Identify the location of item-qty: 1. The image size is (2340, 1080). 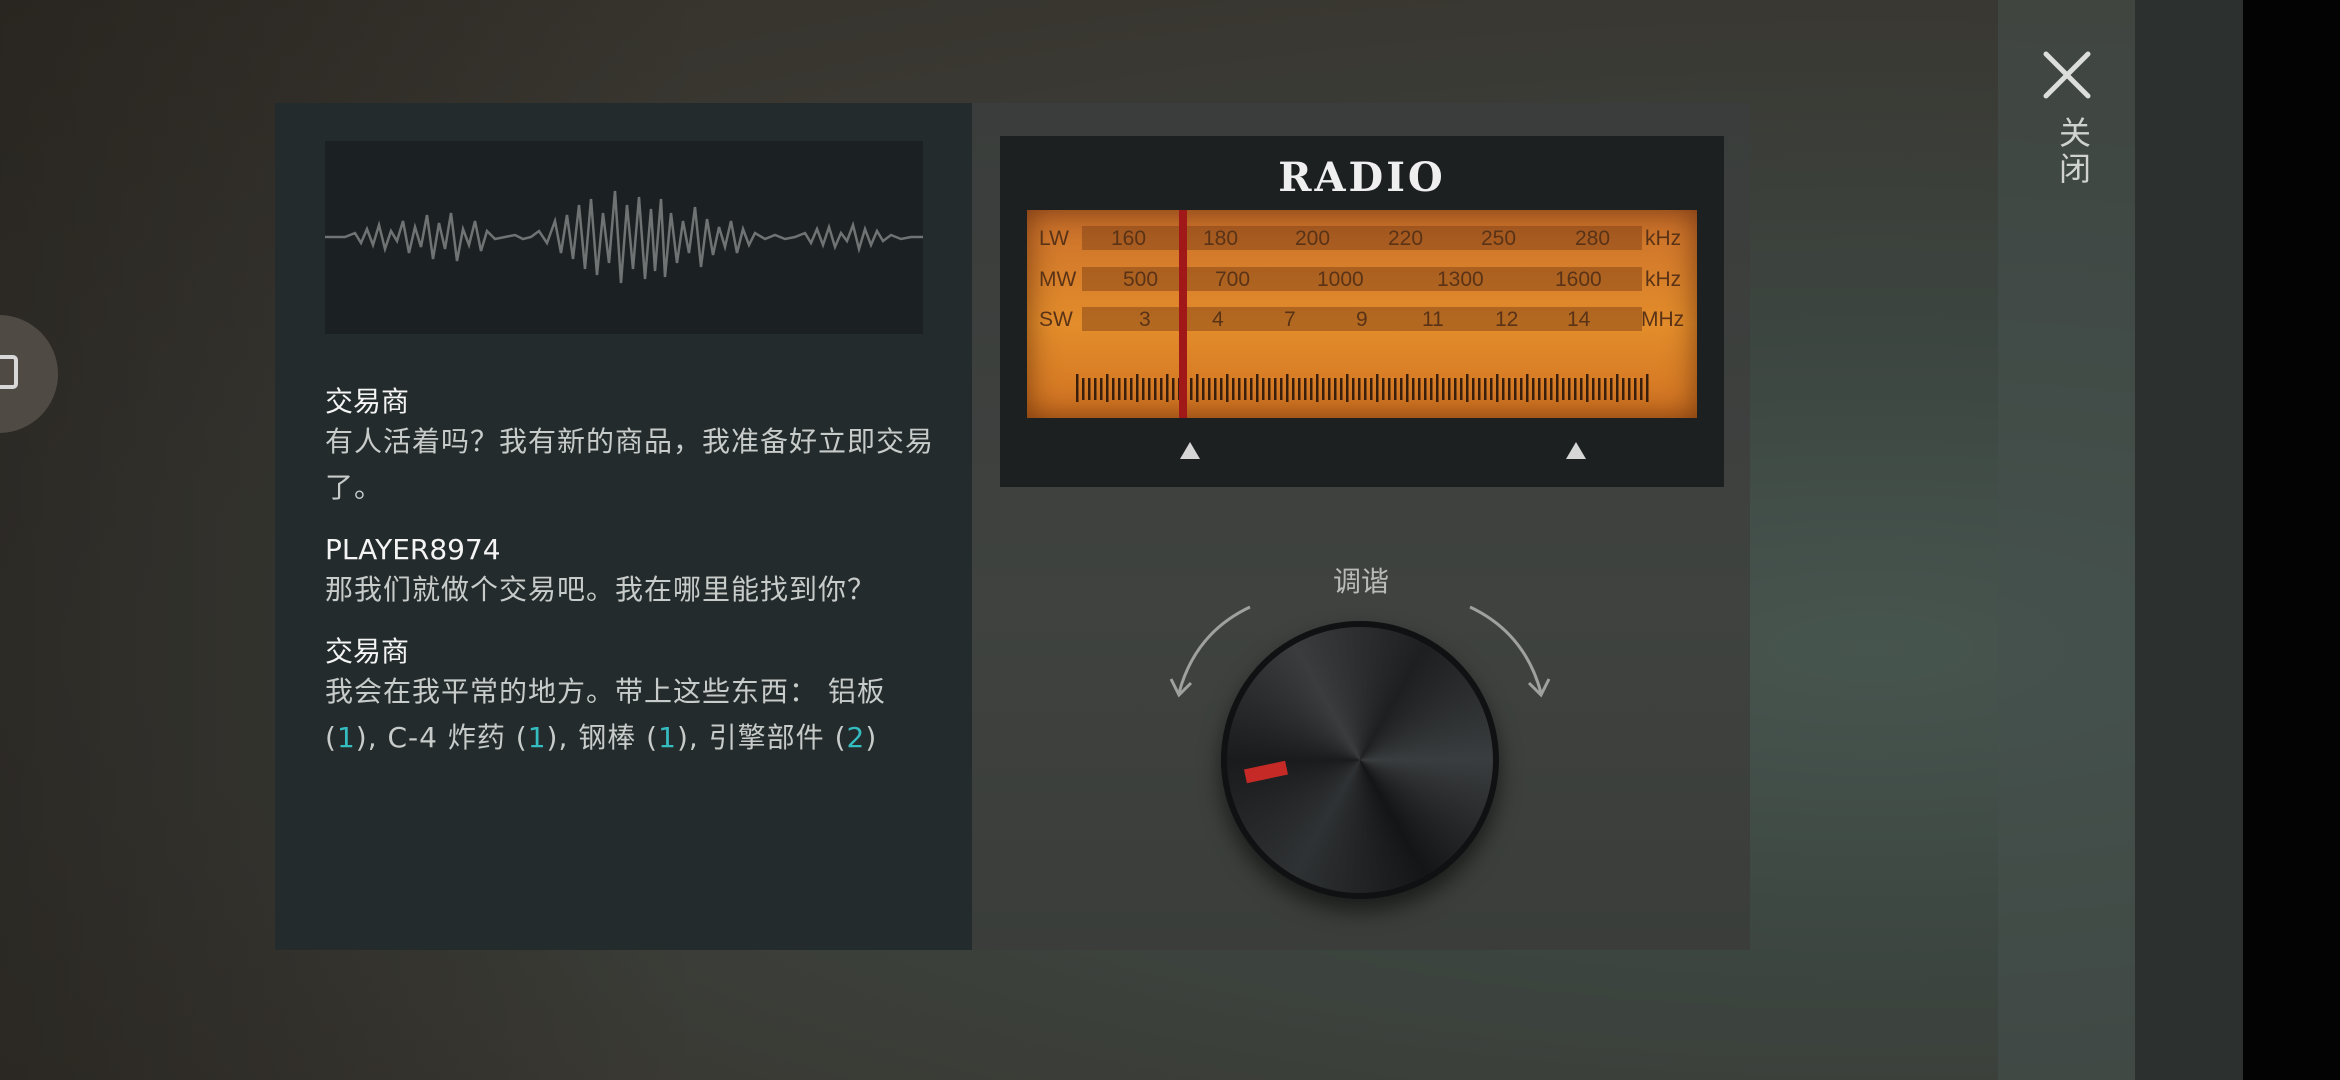
(667, 737).